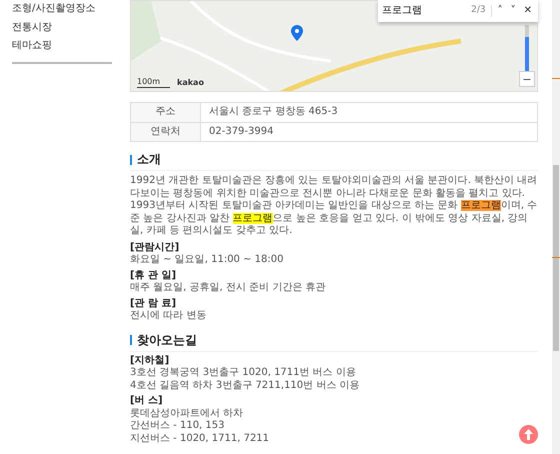 The width and height of the screenshot is (560, 454). Describe the element at coordinates (155, 248) in the screenshot. I see `detail-heading: [관람시간]` at that location.